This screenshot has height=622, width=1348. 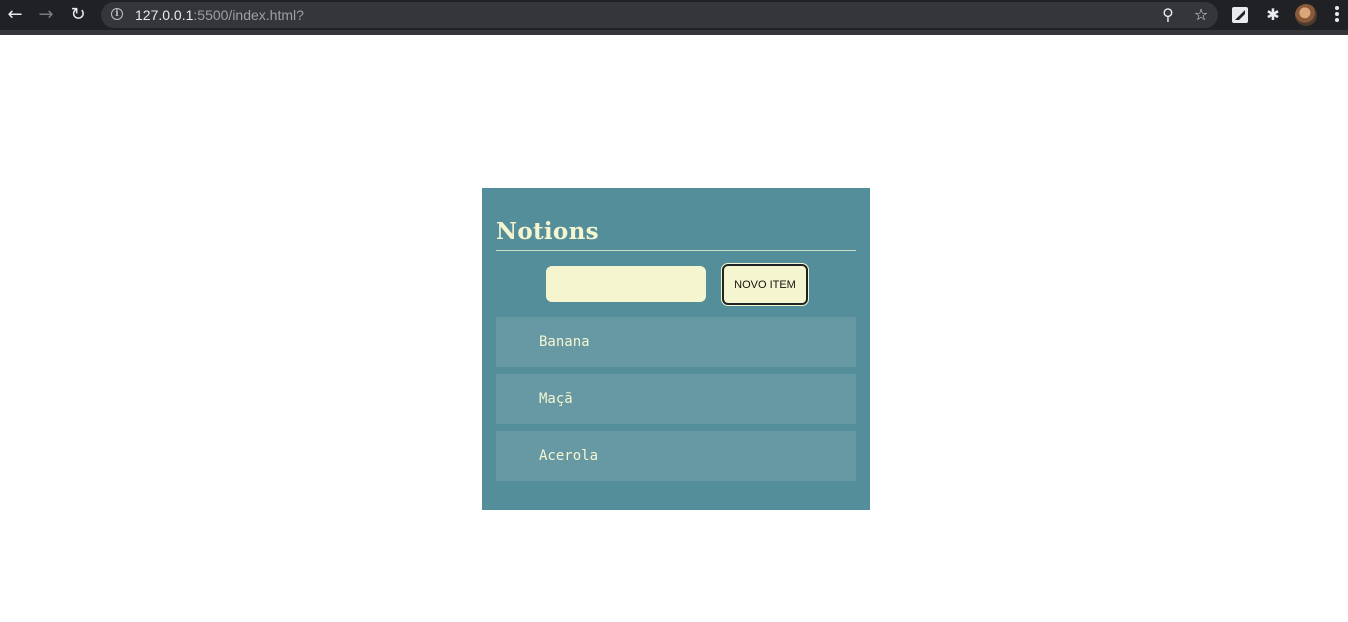 I want to click on url-path: :5500/index.html?, so click(x=248, y=15).